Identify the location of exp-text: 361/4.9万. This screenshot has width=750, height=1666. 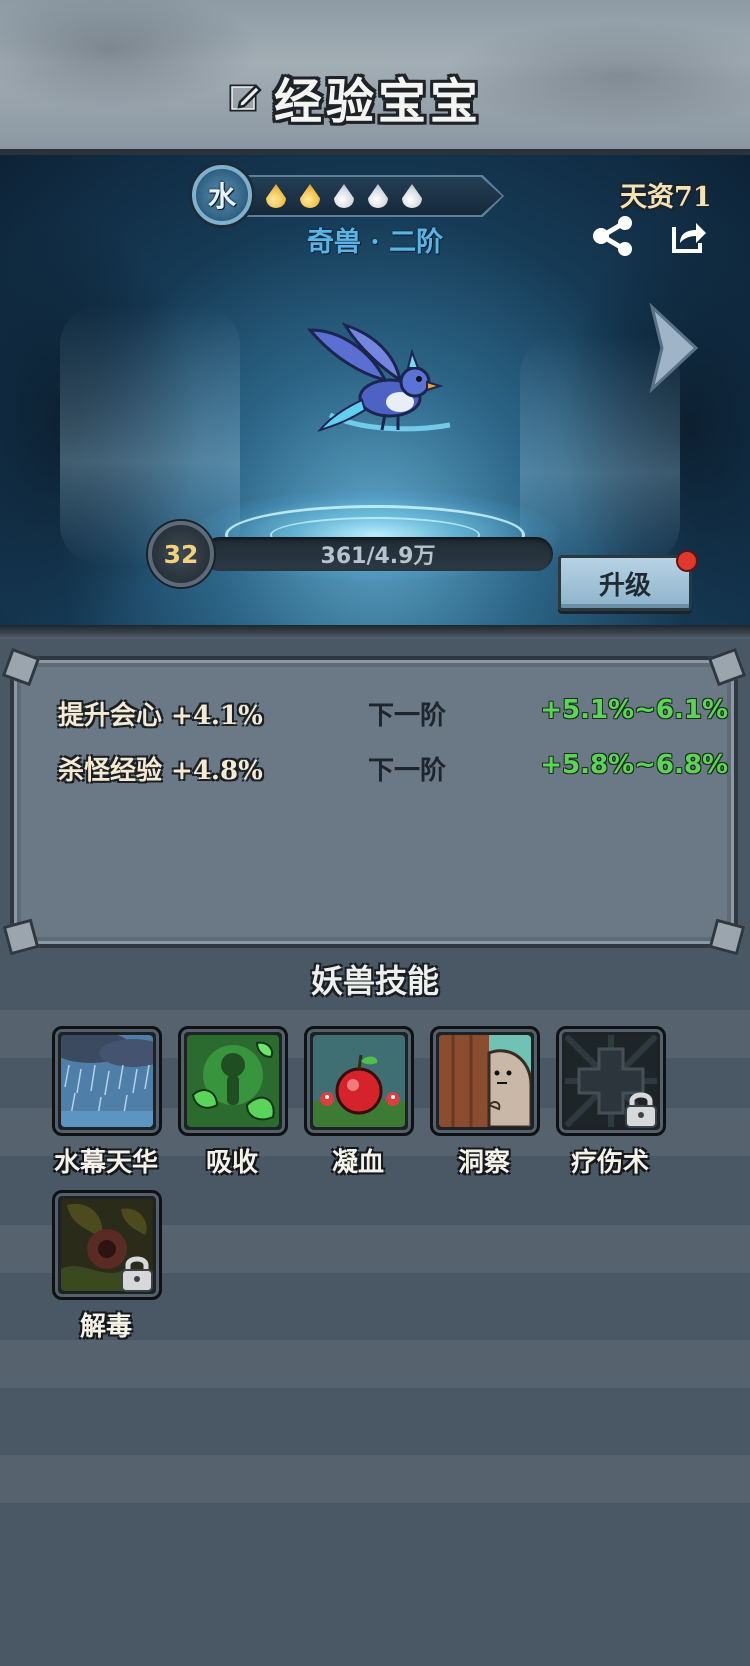
(378, 556).